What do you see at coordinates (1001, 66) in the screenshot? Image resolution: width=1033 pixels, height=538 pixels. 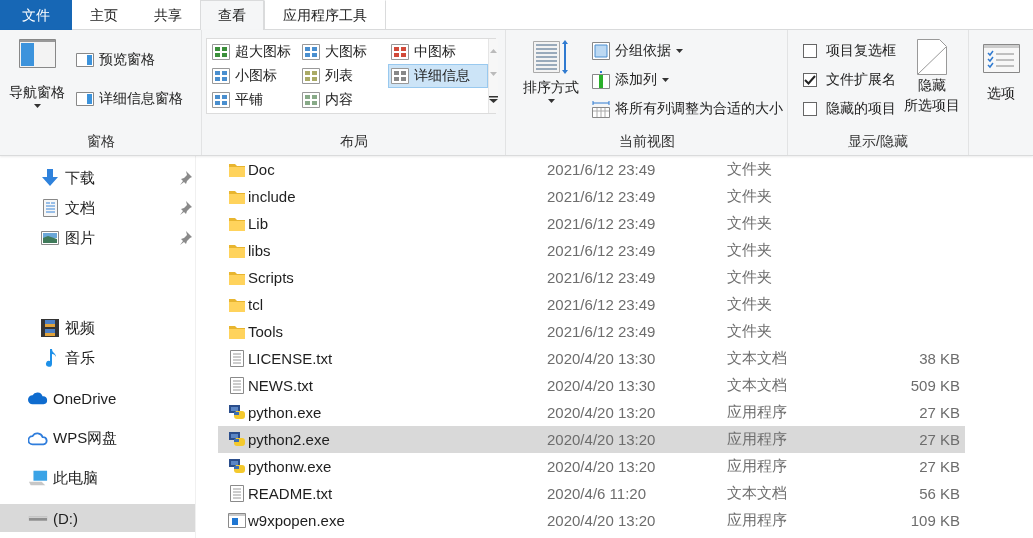 I see `options-button: 选项` at bounding box center [1001, 66].